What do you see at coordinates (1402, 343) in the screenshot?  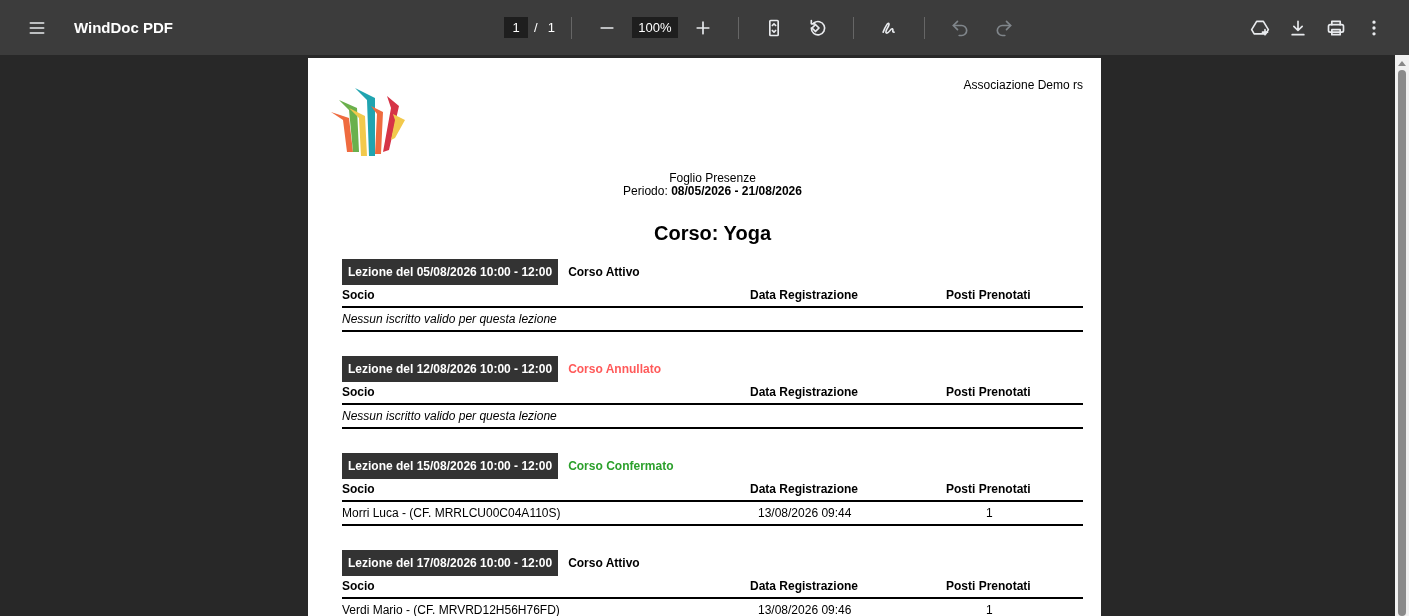 I see `scrollbar-thumb` at bounding box center [1402, 343].